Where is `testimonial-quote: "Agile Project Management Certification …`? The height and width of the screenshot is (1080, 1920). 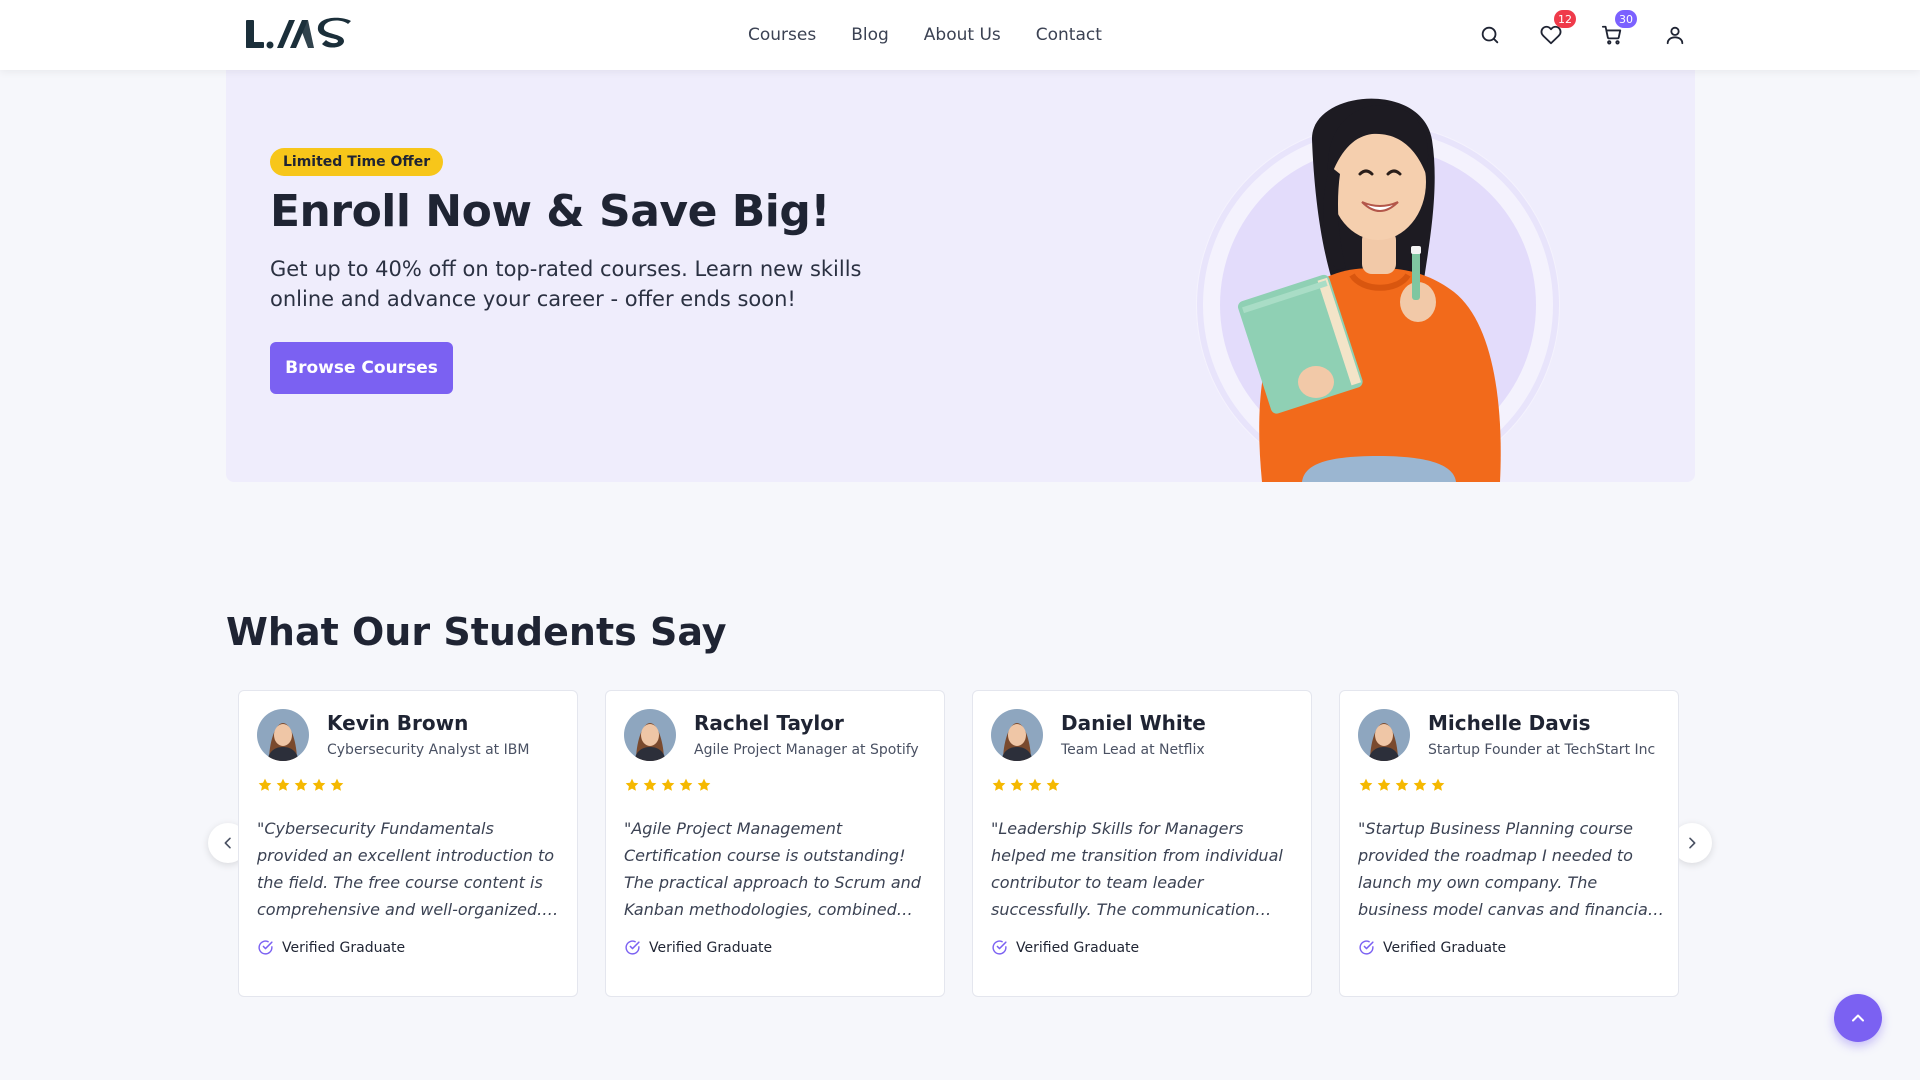 testimonial-quote: "Agile Project Management Certification … is located at coordinates (772, 869).